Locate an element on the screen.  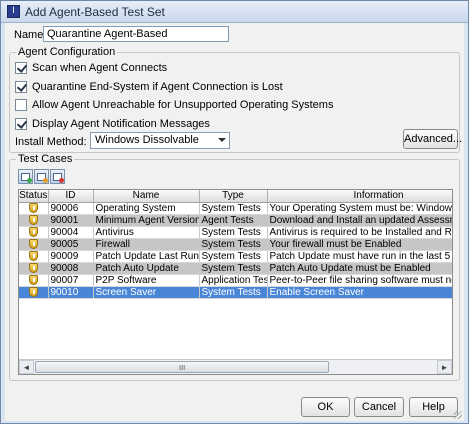
help-button: Help is located at coordinates (433, 407).